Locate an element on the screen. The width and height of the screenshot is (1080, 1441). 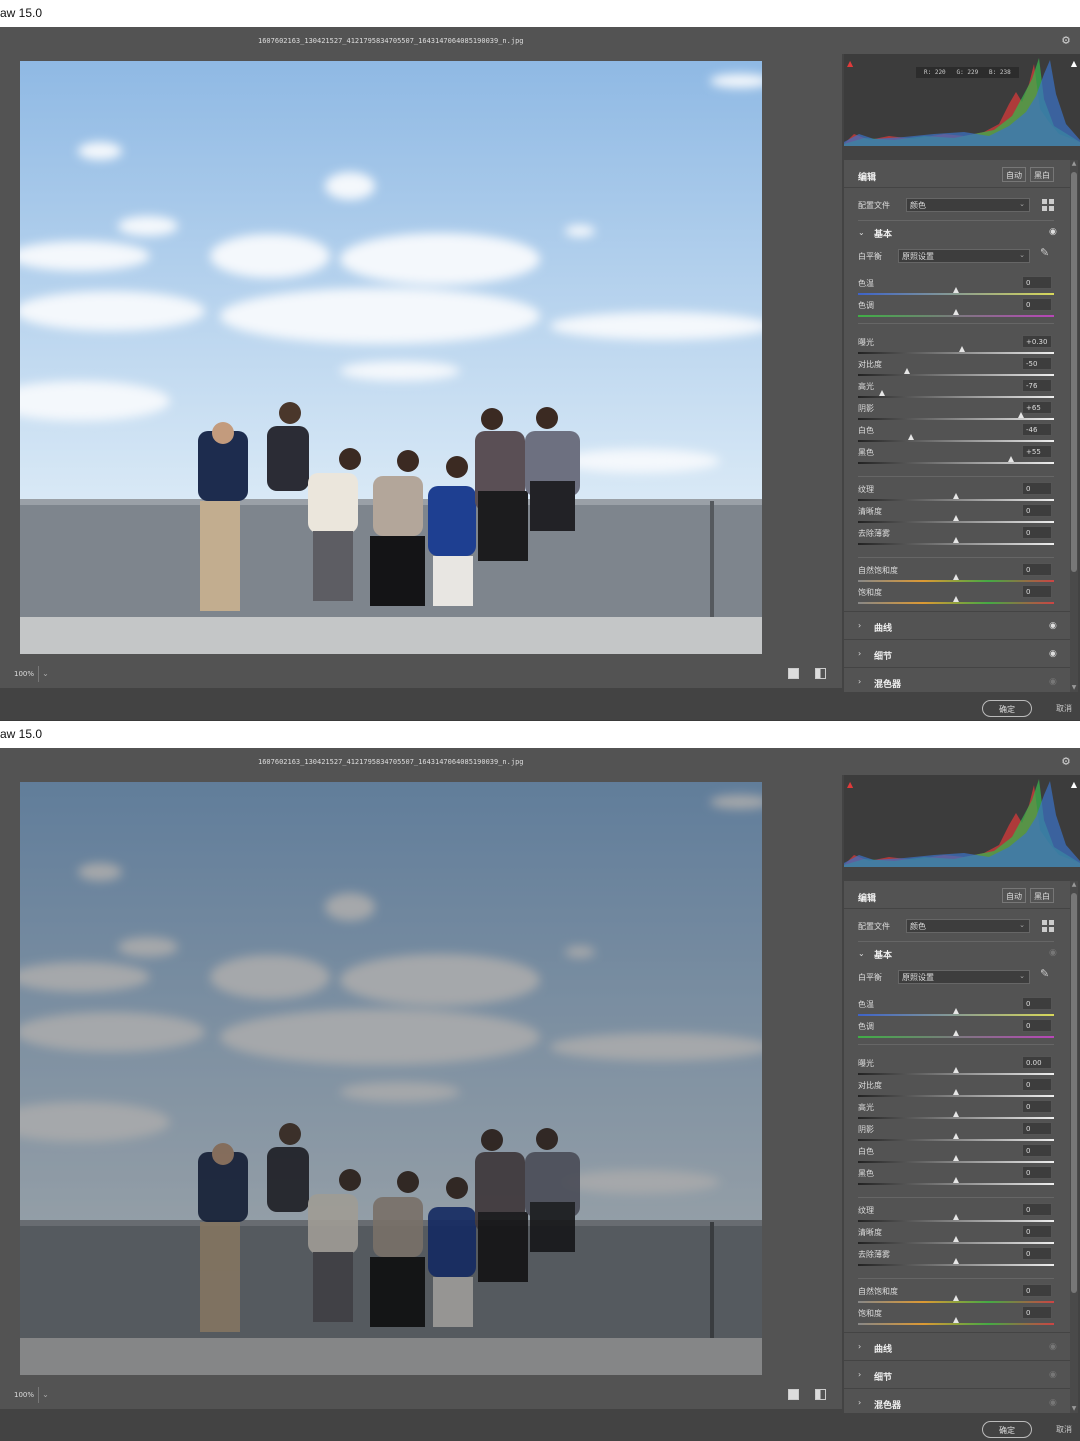
eyedropper-icon: ✎ is located at coordinates (1044, 973).